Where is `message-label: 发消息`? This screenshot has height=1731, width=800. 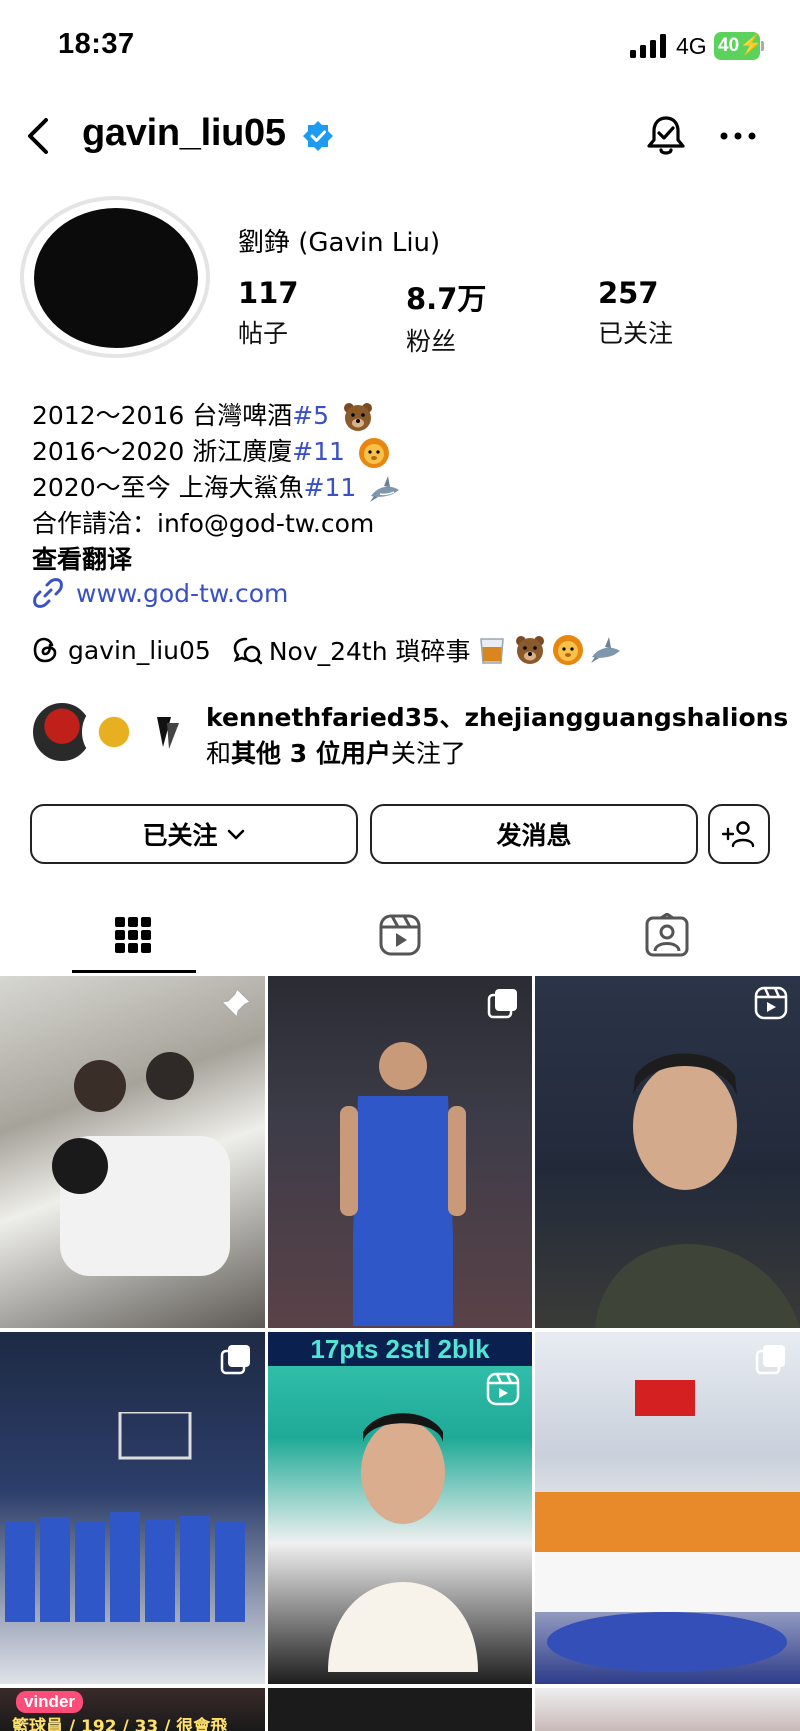
message-label: 发消息 is located at coordinates (534, 835).